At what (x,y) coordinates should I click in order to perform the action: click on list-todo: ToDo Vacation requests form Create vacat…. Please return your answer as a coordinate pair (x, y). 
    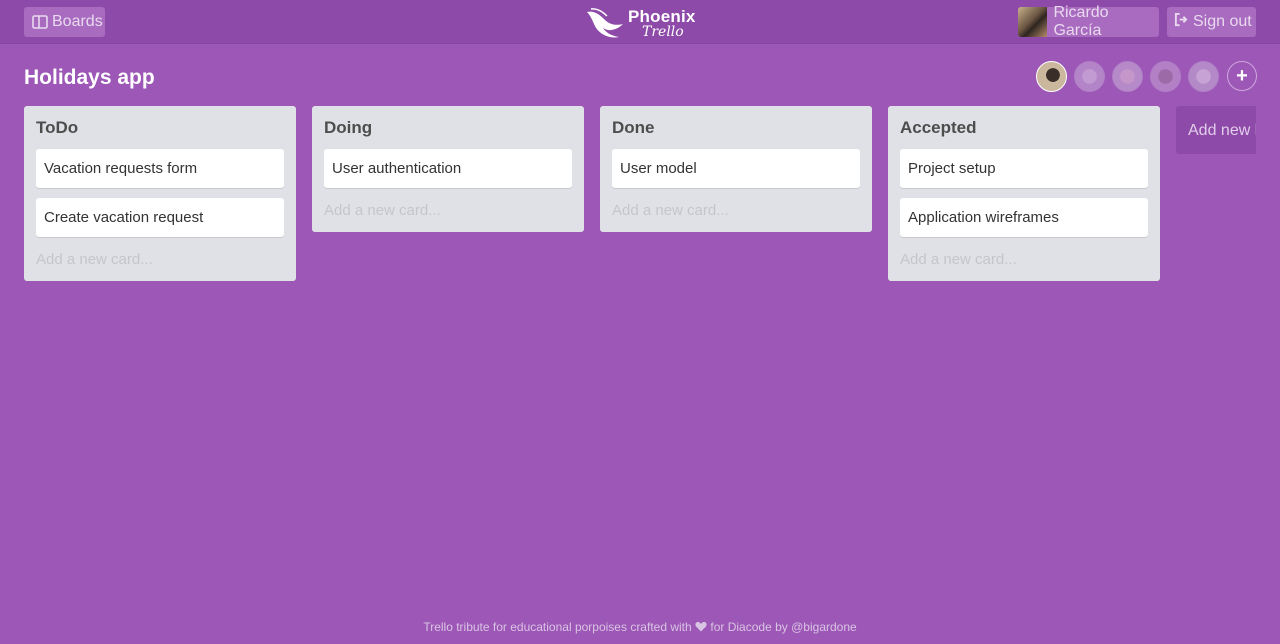
    Looking at the image, I should click on (160, 193).